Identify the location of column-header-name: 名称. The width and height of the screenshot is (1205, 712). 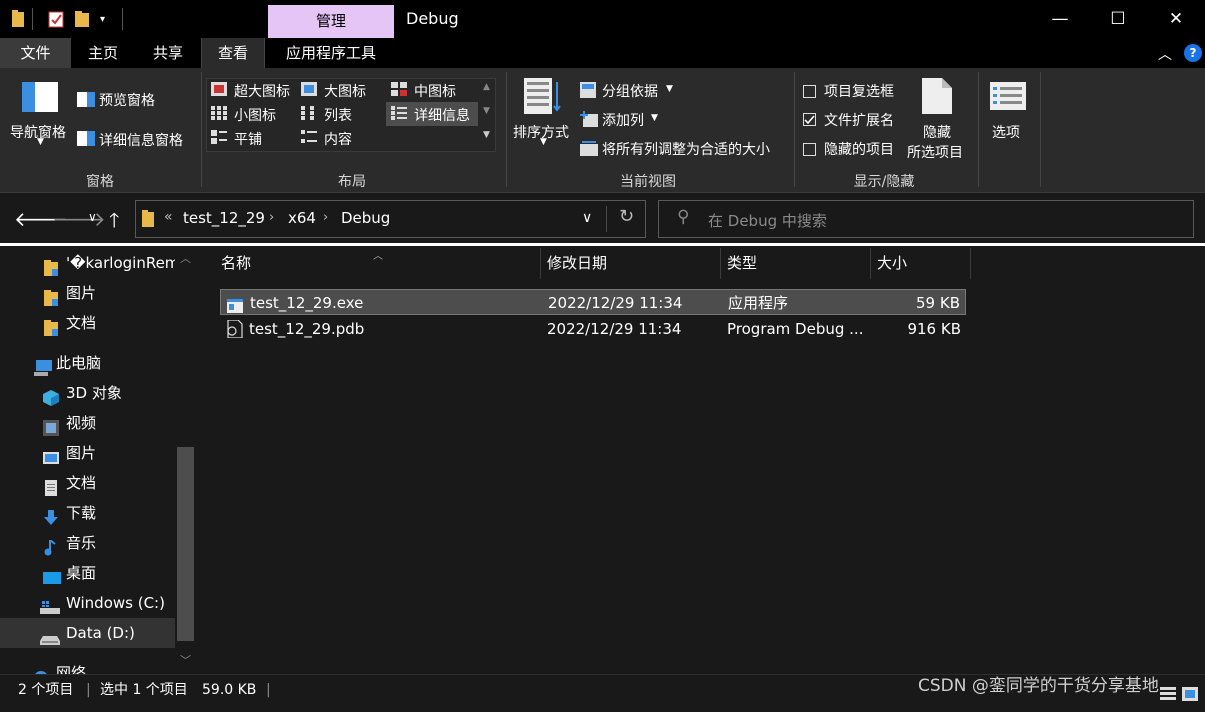
(378, 263).